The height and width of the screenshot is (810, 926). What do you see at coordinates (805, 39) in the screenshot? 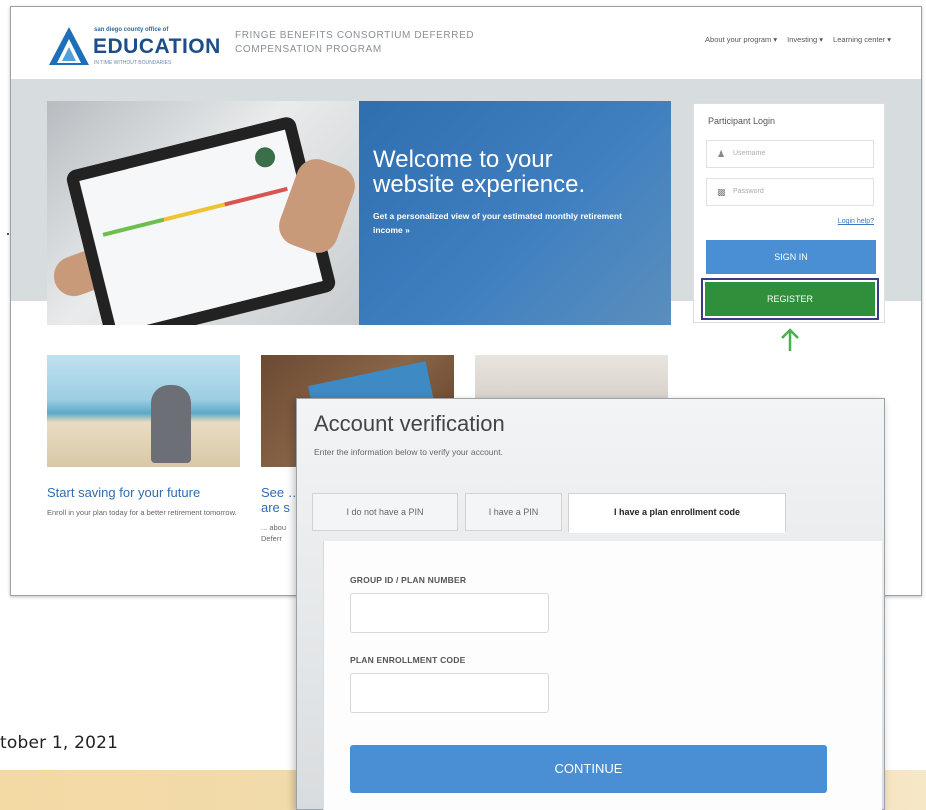
I see `nav-investing: Investing ▾` at bounding box center [805, 39].